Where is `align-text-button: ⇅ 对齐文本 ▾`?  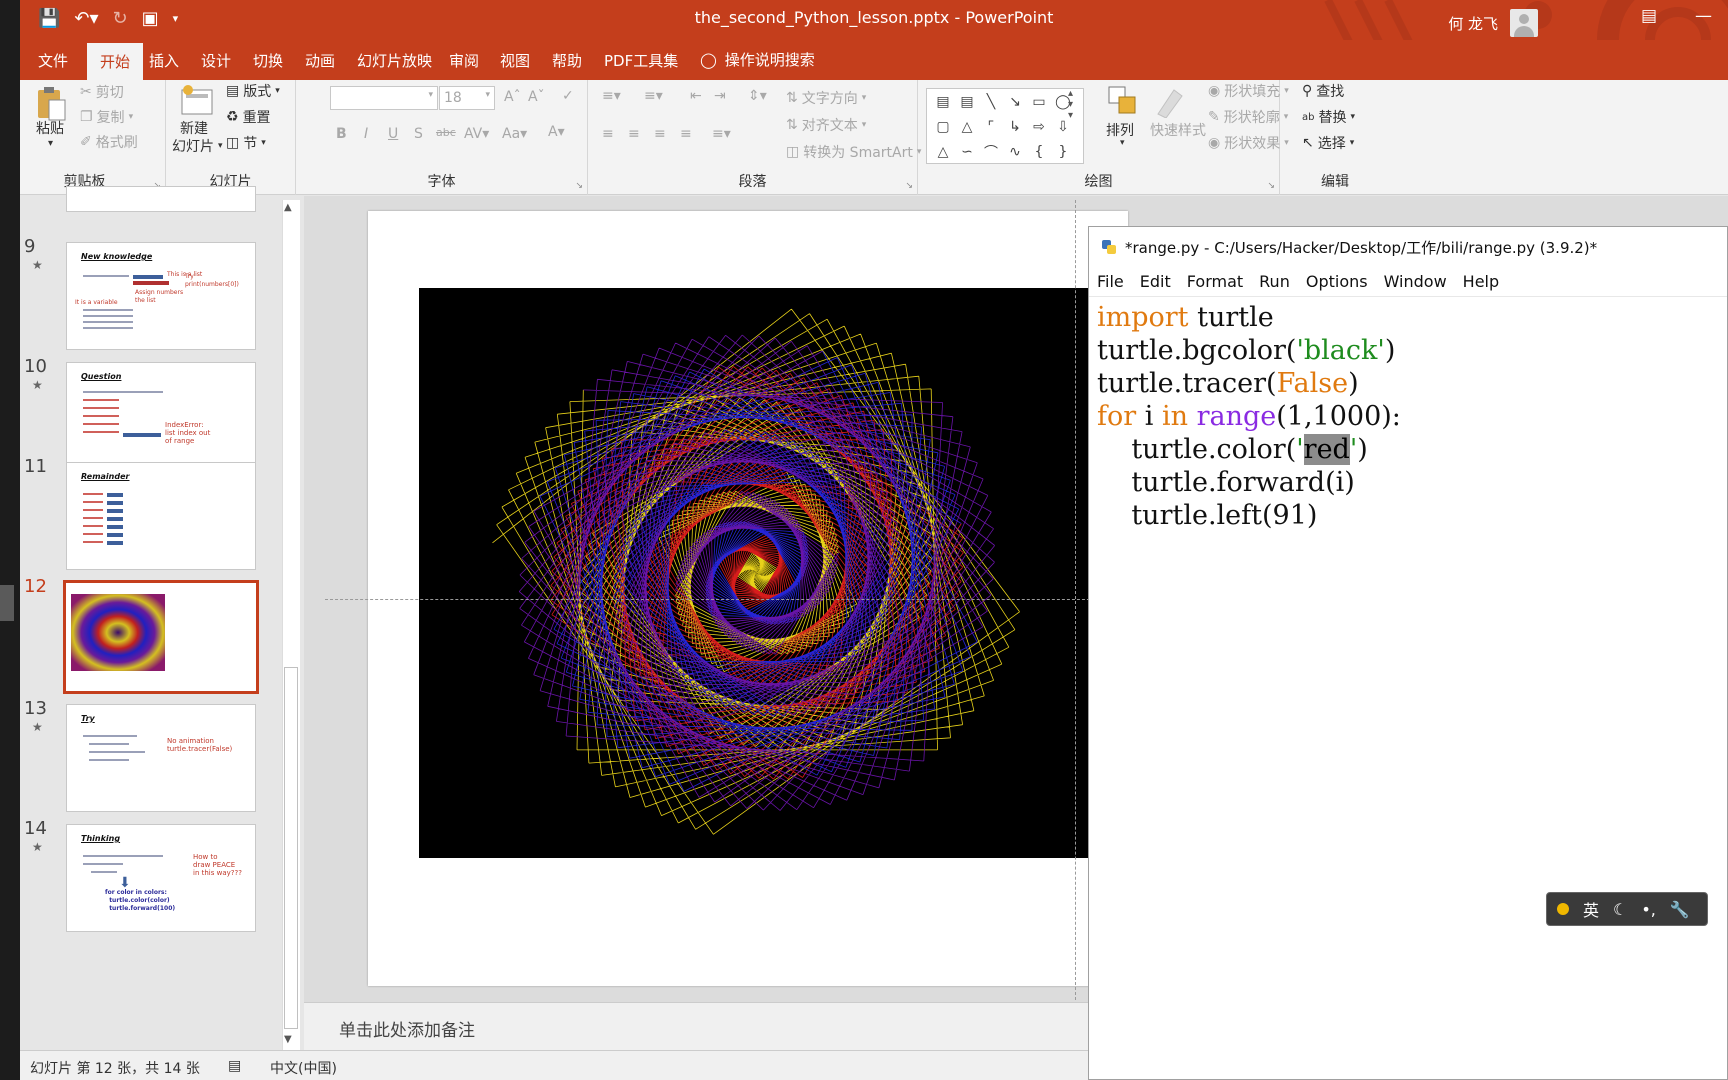 align-text-button: ⇅ 对齐文本 ▾ is located at coordinates (826, 125).